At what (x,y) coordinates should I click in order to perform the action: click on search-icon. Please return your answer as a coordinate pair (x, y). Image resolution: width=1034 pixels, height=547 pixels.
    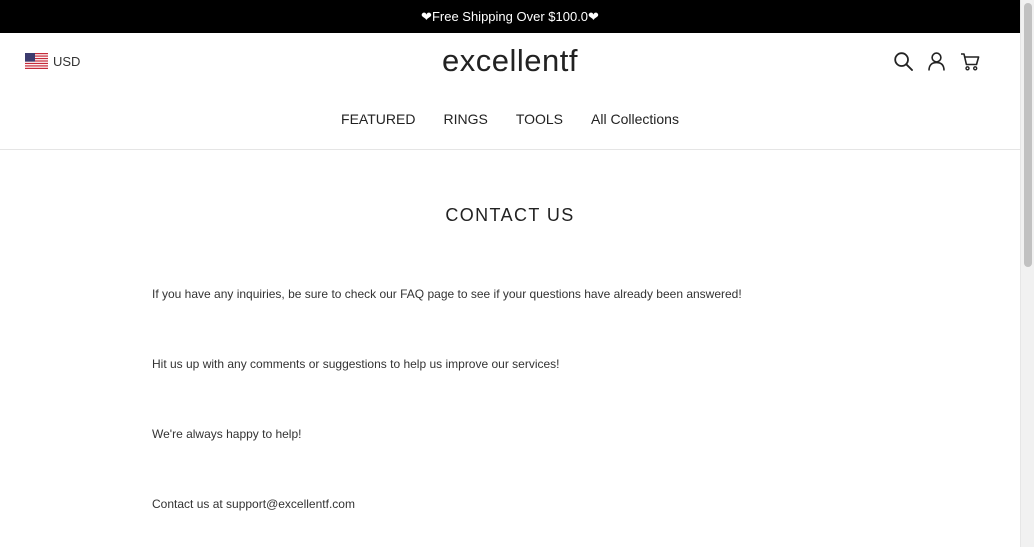
    Looking at the image, I should click on (903, 61).